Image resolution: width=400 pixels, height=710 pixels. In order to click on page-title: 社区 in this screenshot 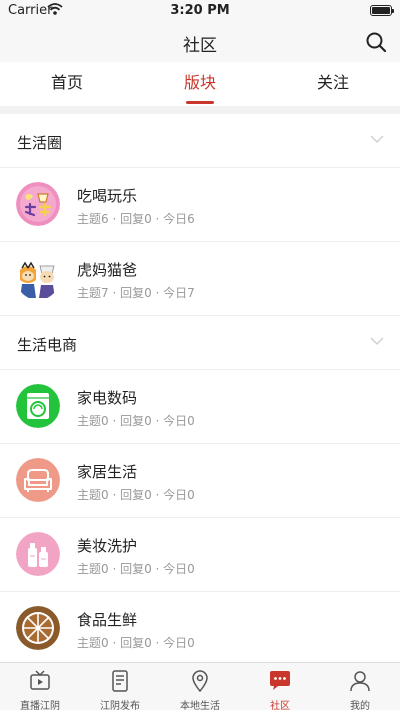, I will do `click(200, 46)`.